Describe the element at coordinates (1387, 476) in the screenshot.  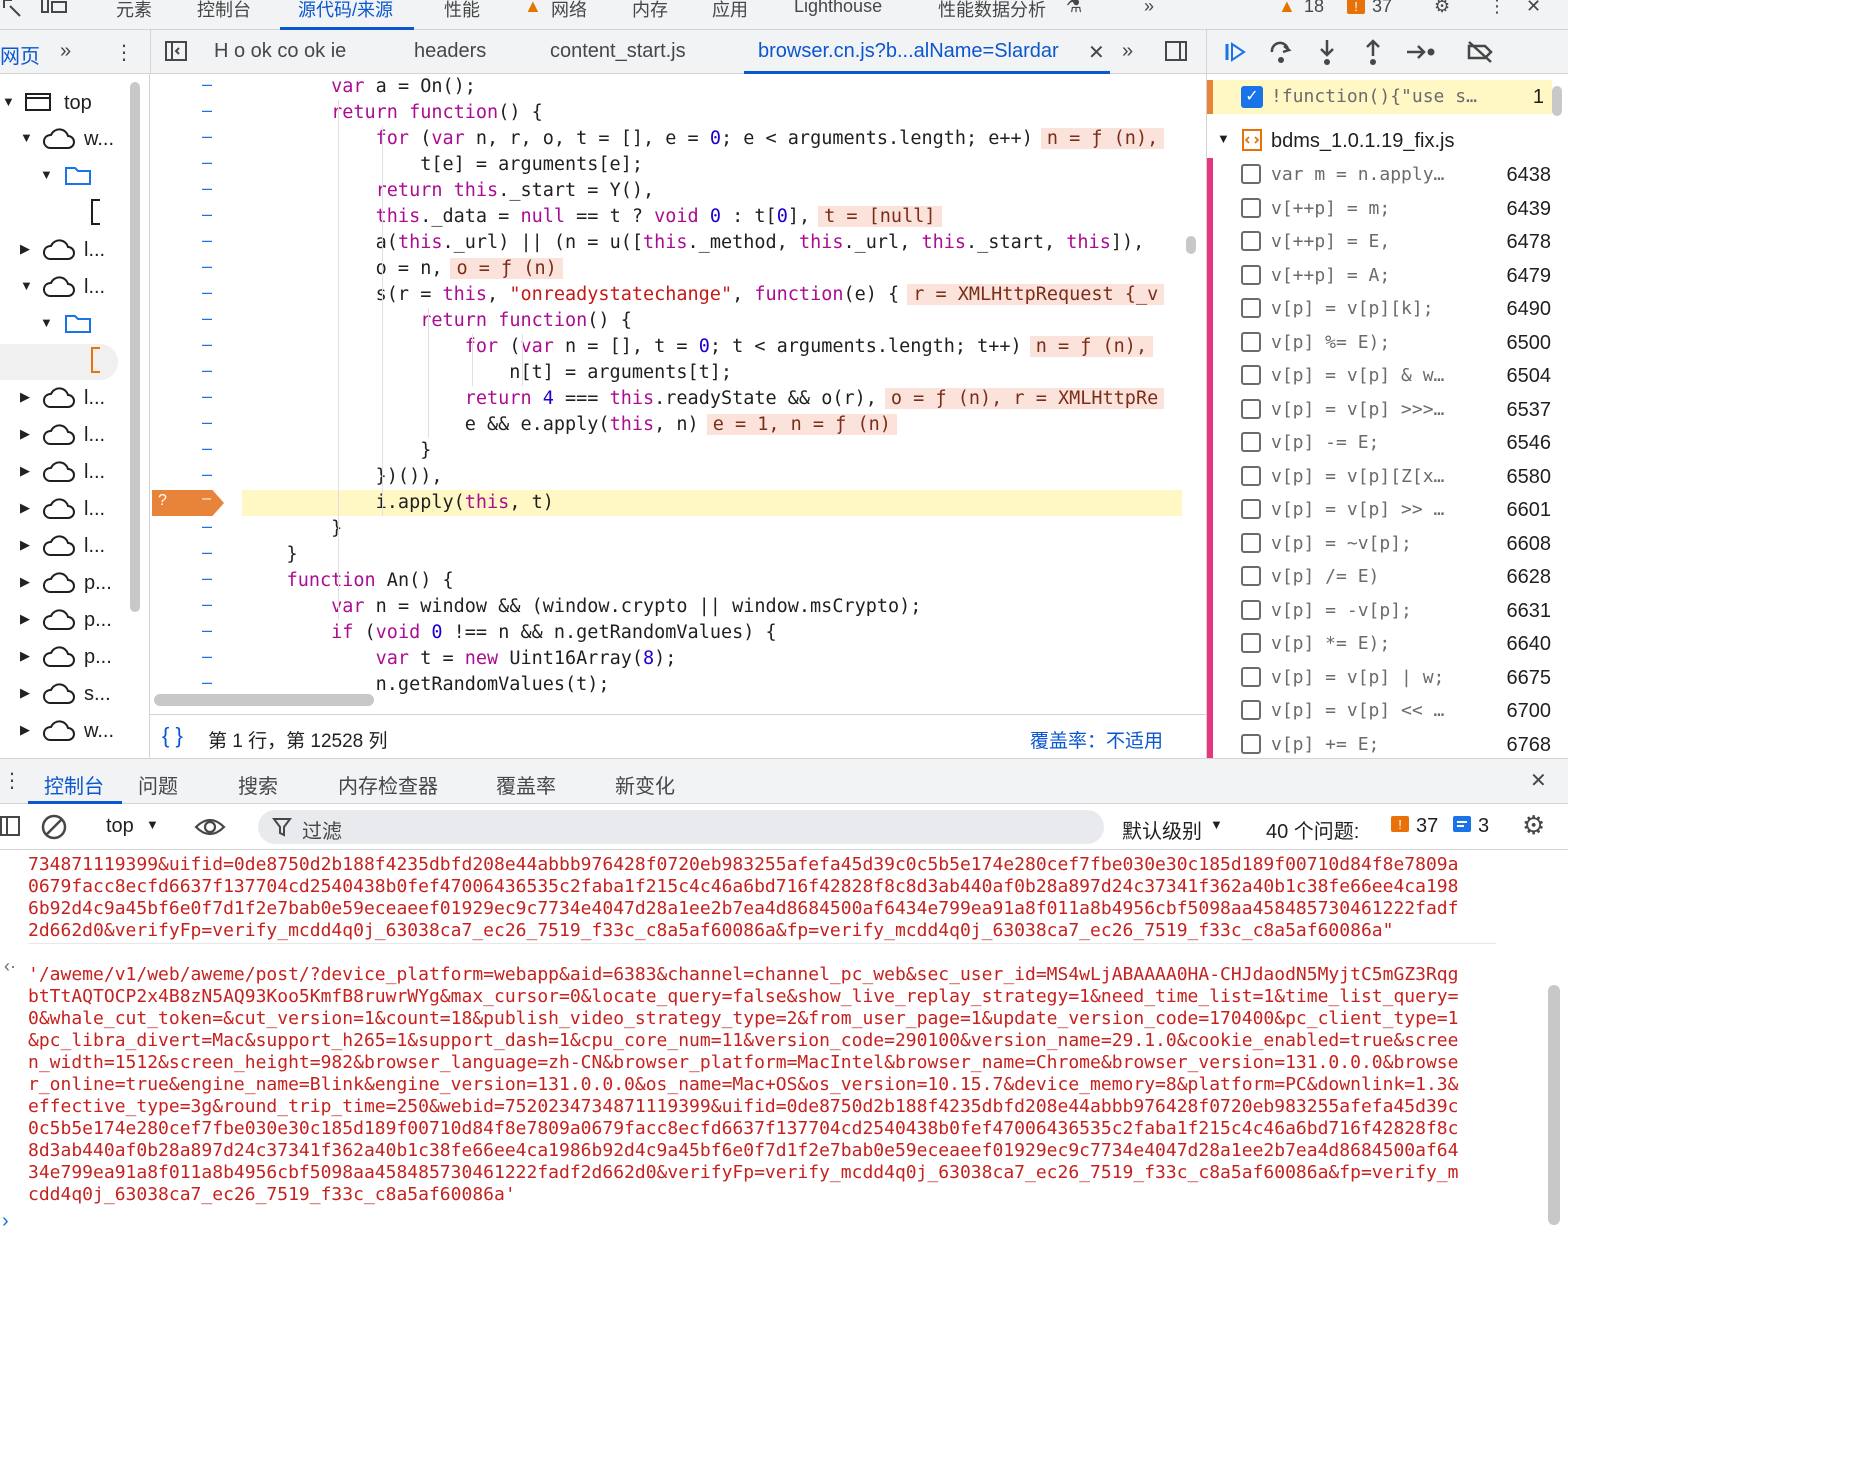
I see `breakpoint-row: v[p] = v[p][Z[x… 6580` at that location.